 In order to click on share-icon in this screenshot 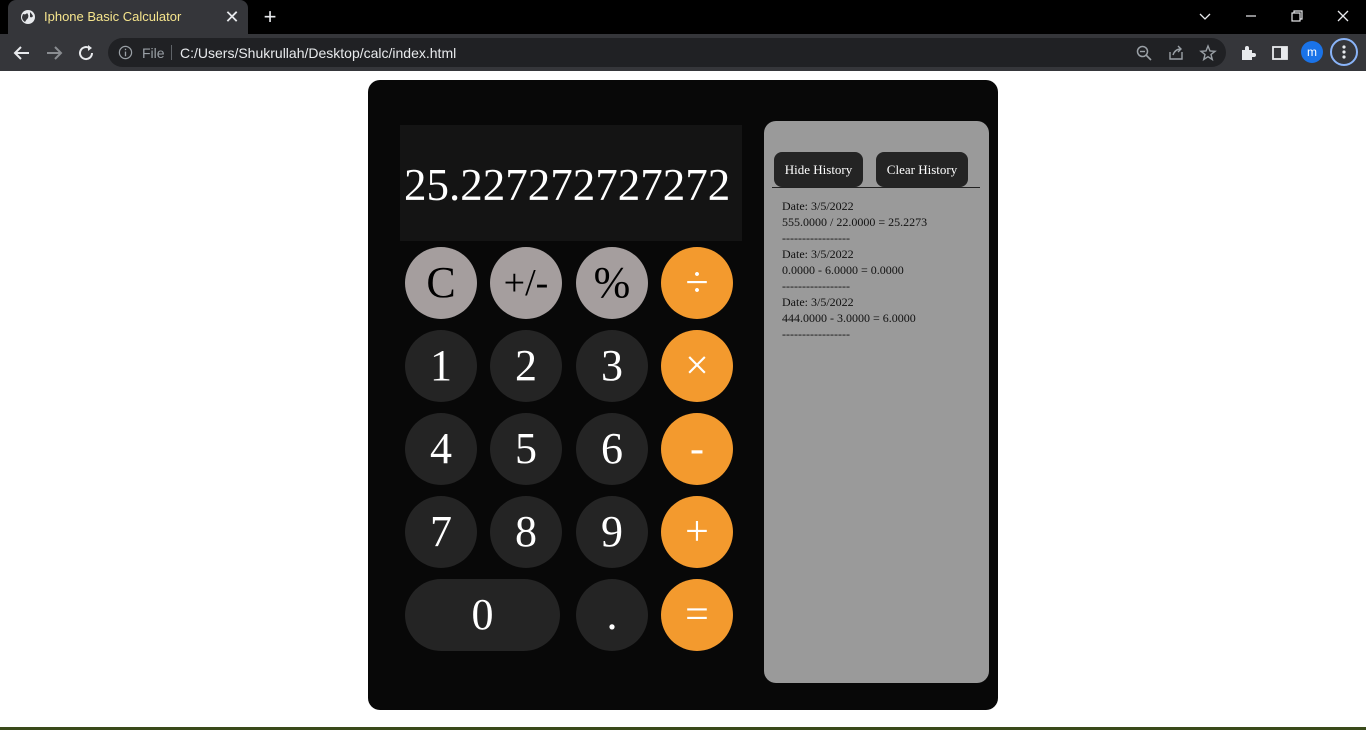, I will do `click(1176, 53)`.